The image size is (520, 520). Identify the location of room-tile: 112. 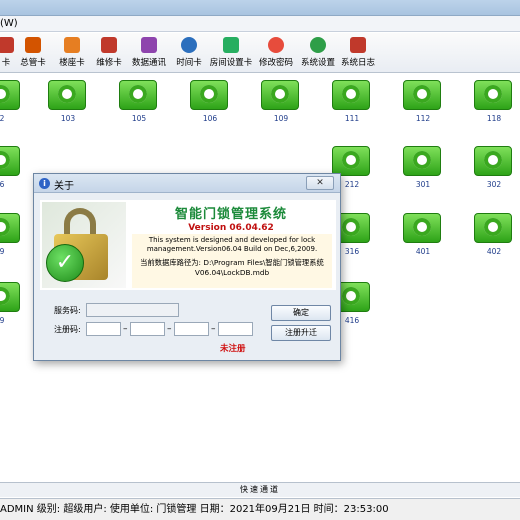
(423, 102).